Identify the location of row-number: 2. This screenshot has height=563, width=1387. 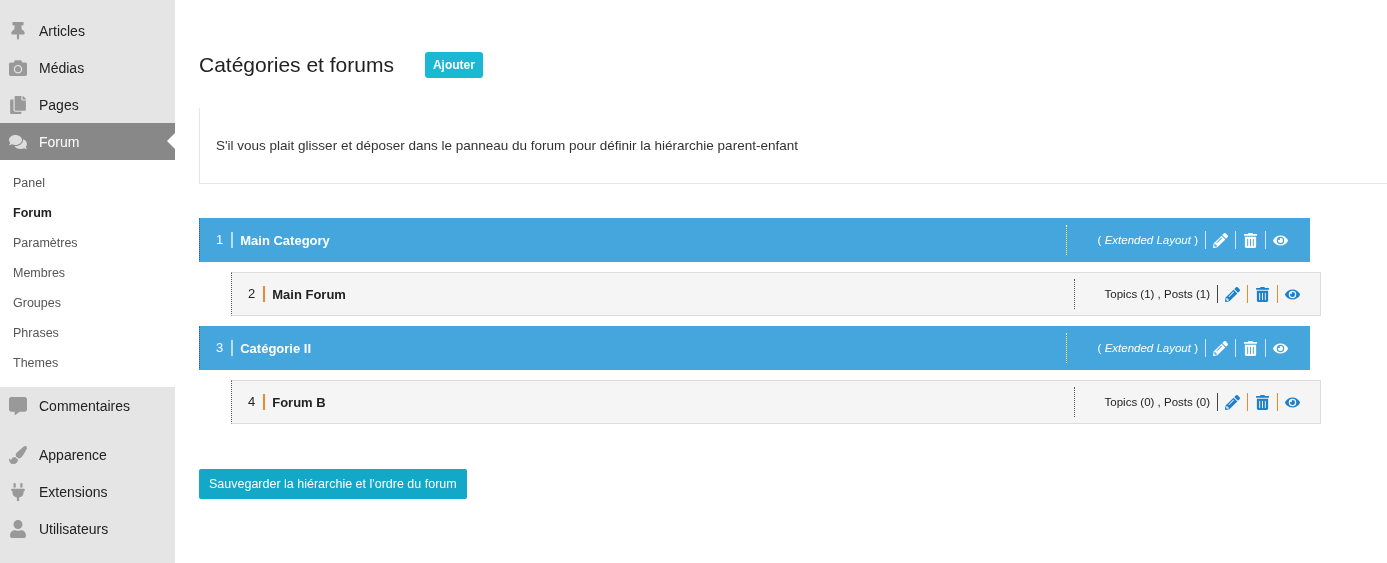
(249, 294).